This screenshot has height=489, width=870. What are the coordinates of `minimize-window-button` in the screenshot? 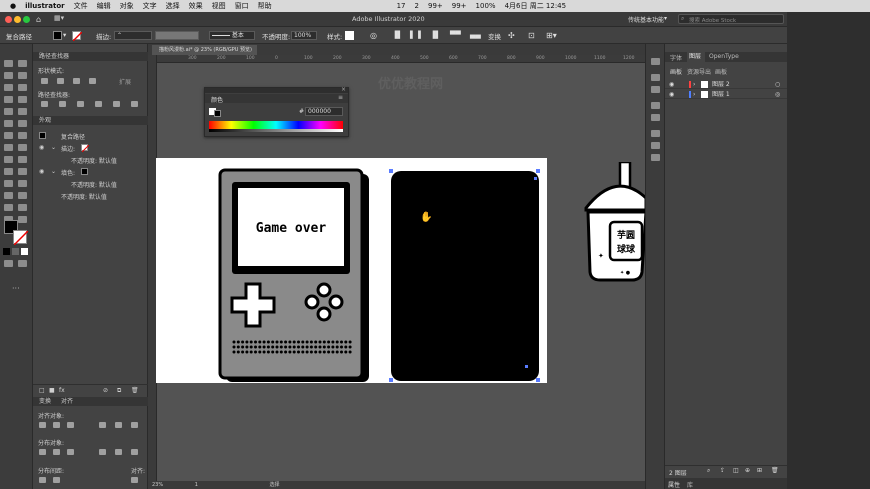 It's located at (17, 19).